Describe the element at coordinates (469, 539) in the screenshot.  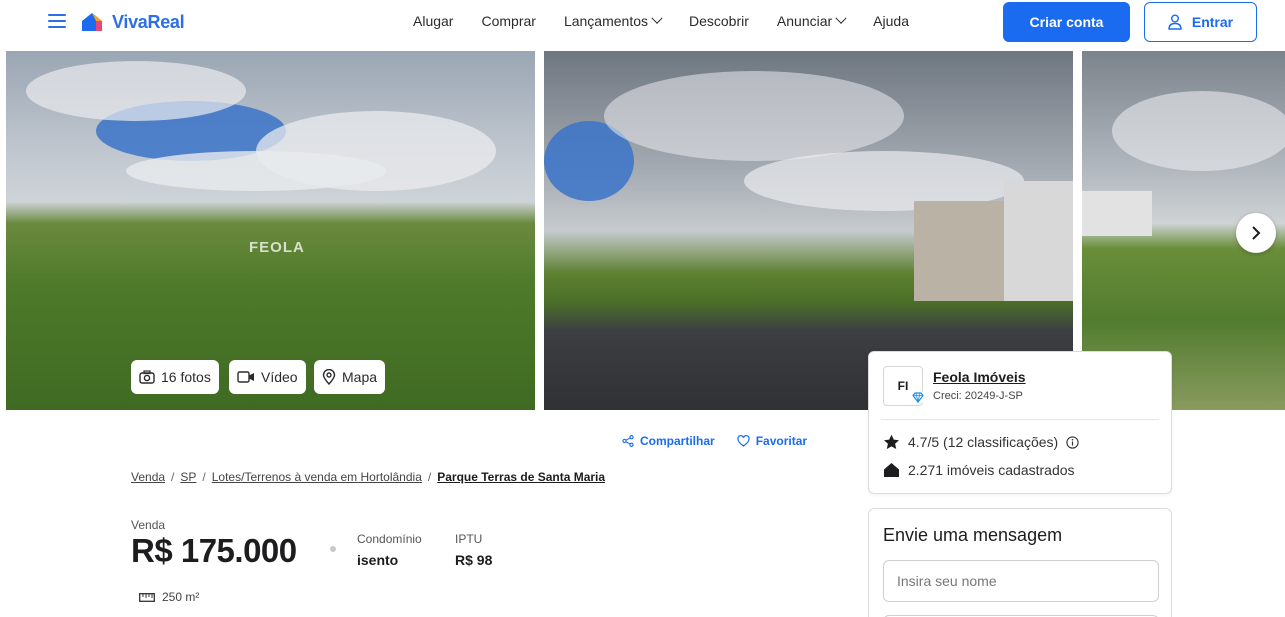
I see `iptu-label: IPTU` at that location.